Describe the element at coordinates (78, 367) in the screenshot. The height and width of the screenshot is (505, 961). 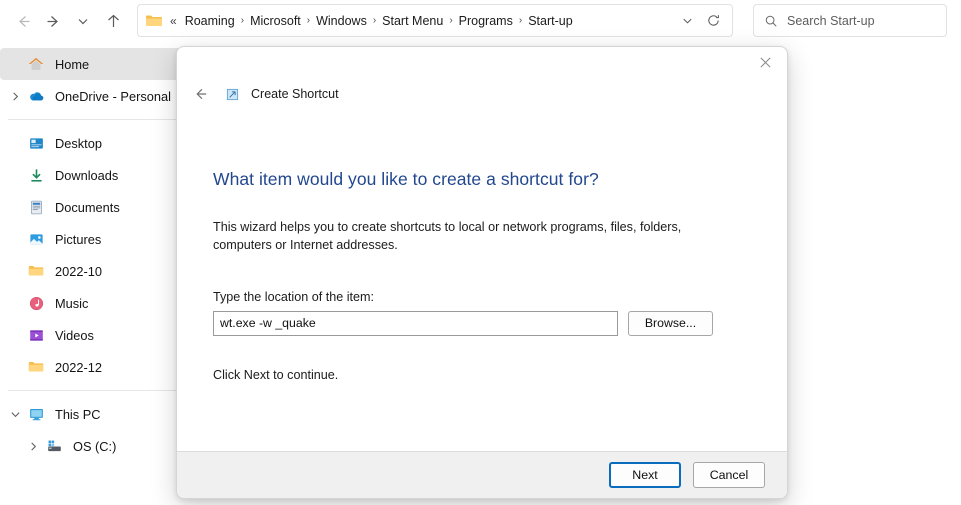
I see `sidebar-item-label: 2022-12` at that location.